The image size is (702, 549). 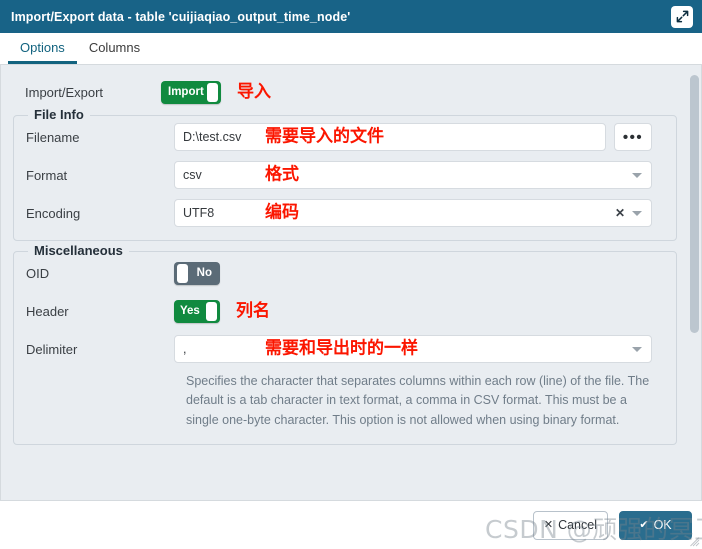 I want to click on filename-field: D:\test.csv 需要导入的文件 •••, so click(x=425, y=137).